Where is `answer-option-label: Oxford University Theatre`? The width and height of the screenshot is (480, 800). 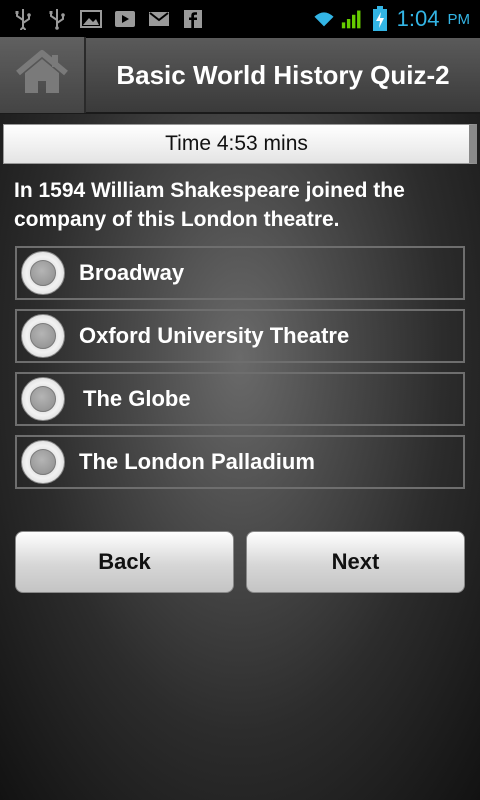 answer-option-label: Oxford University Theatre is located at coordinates (214, 335).